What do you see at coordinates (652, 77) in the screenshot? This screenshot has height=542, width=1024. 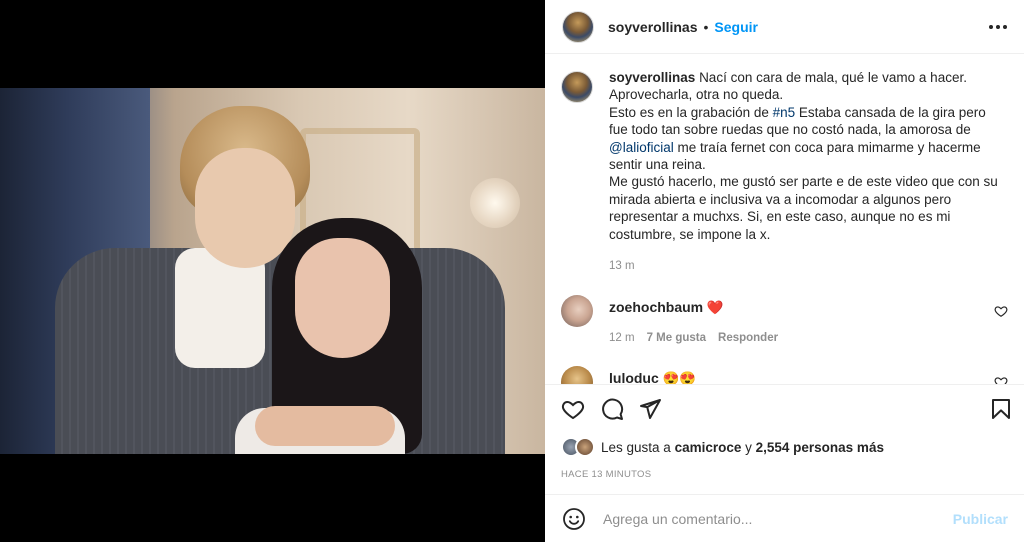 I see `caption-username: soyverollinas` at bounding box center [652, 77].